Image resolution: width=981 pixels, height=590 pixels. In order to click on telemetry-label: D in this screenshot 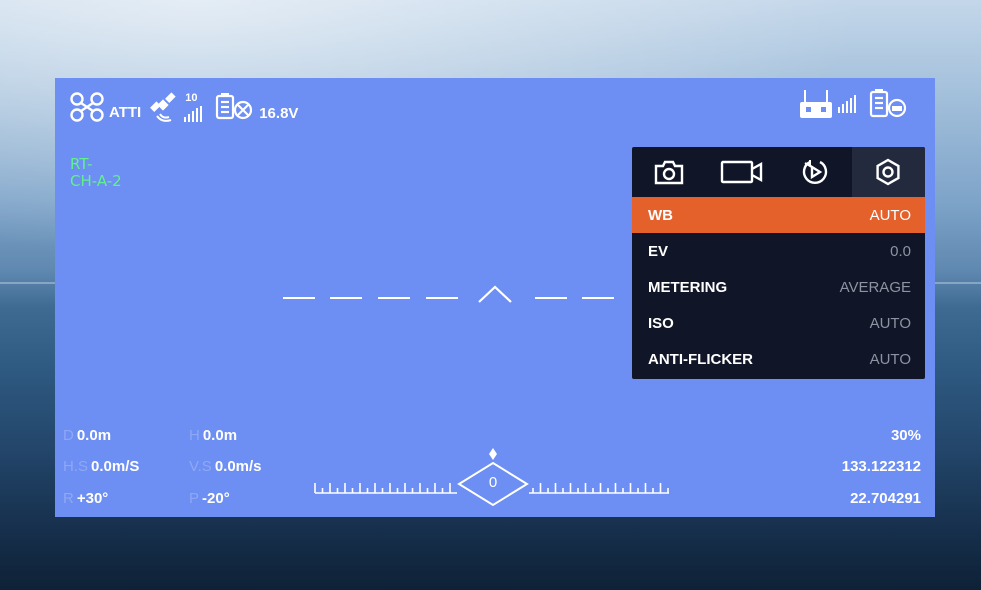, I will do `click(68, 435)`.